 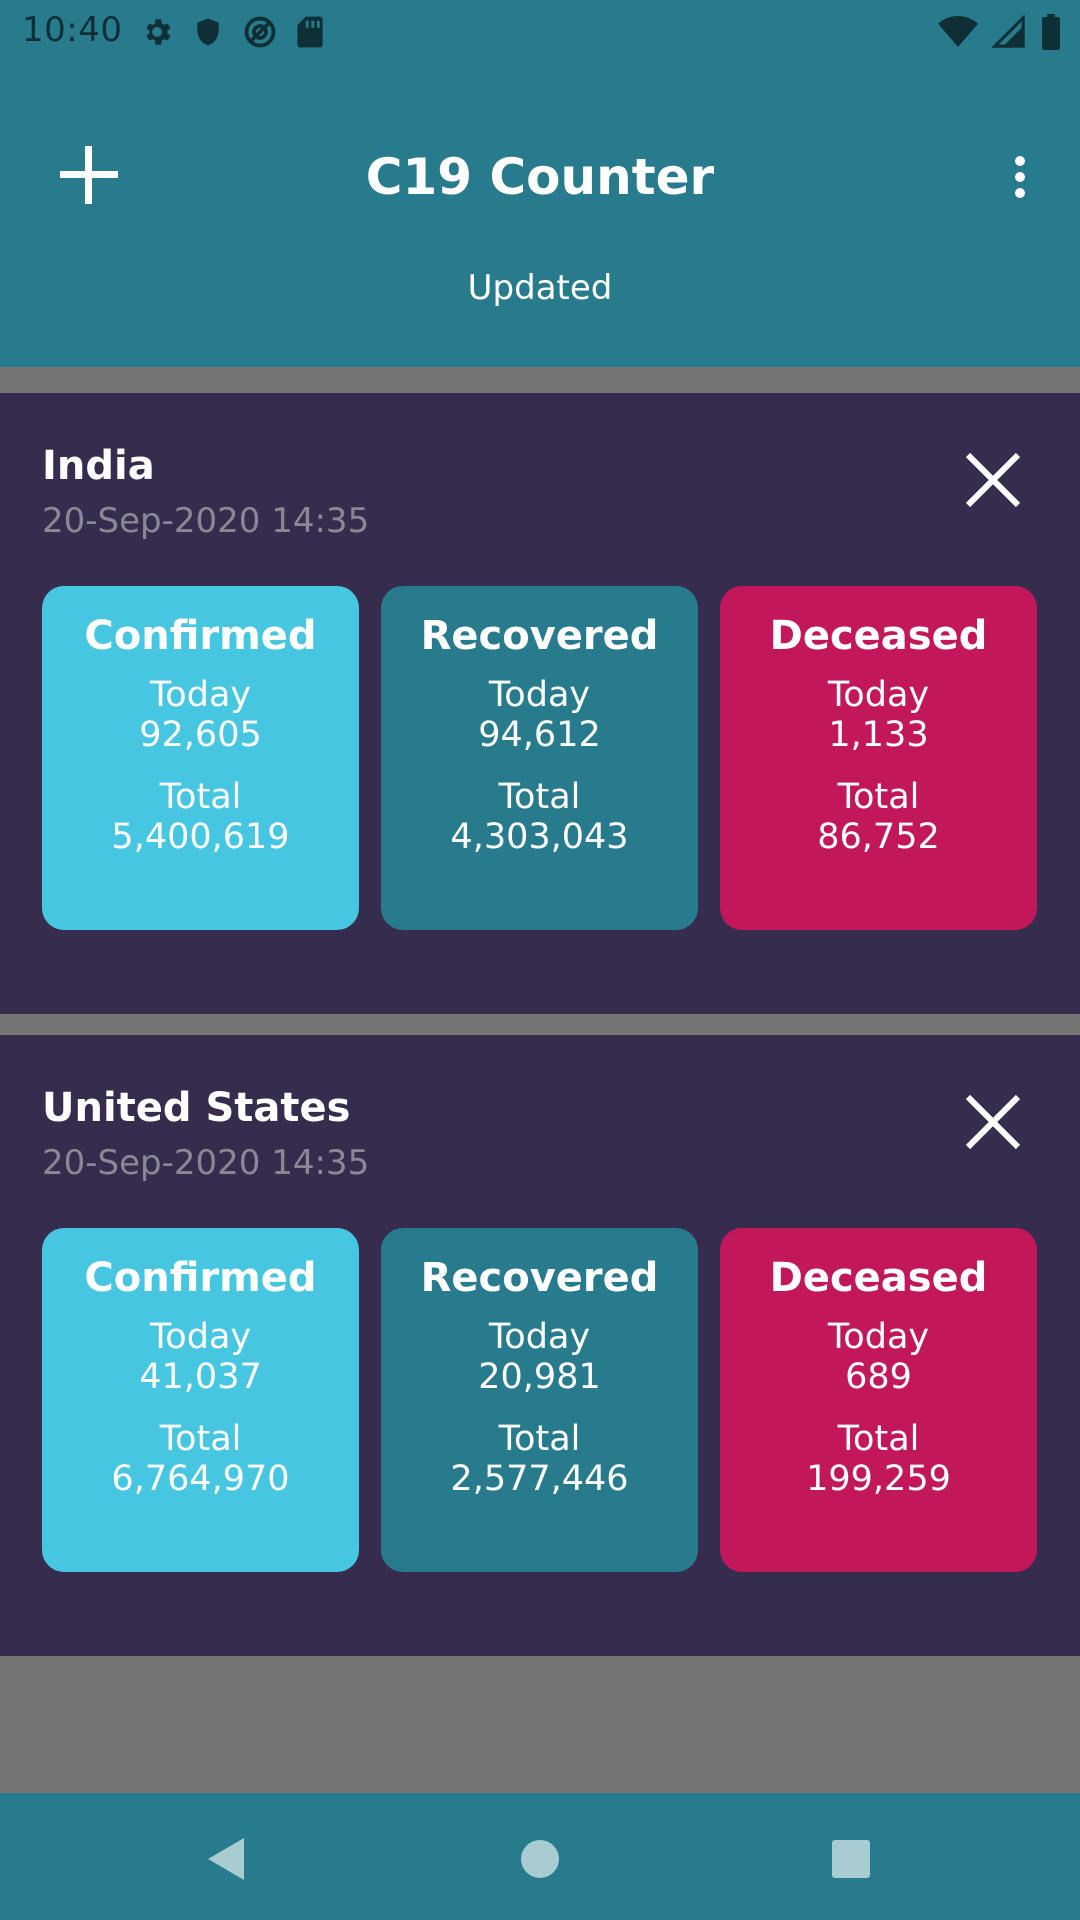 I want to click on total-value: 4,303,043, so click(x=539, y=837).